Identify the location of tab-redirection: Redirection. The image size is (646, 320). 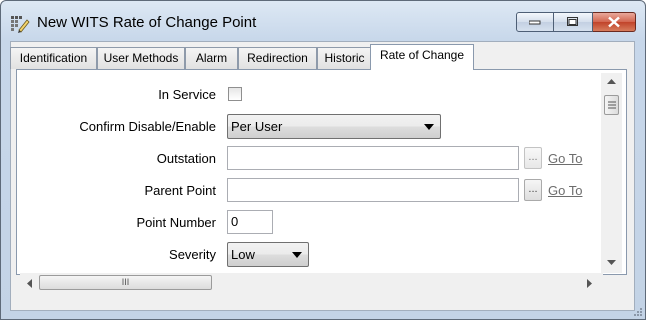
(277, 58).